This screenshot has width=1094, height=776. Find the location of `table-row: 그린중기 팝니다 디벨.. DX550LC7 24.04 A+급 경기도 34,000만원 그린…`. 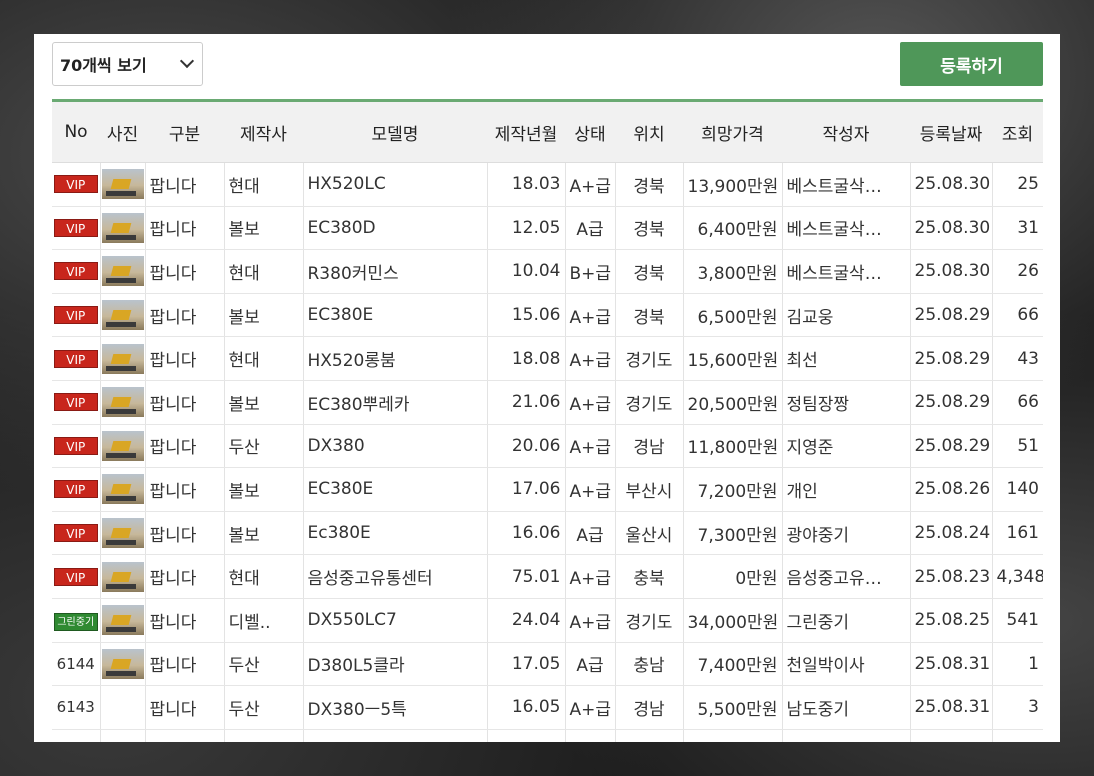

table-row: 그린중기 팝니다 디벨.. DX550LC7 24.04 A+급 경기도 34,000만원 그린… is located at coordinates (547, 620).